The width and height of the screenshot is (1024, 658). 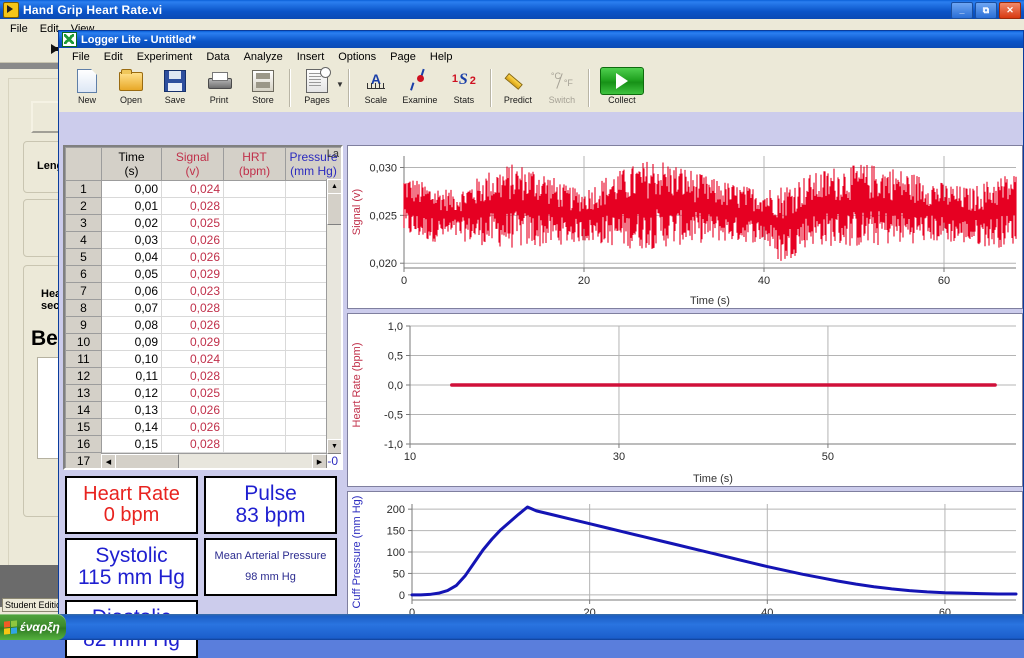 What do you see at coordinates (132, 470) in the screenshot?
I see `cell-time: 0,17` at bounding box center [132, 470].